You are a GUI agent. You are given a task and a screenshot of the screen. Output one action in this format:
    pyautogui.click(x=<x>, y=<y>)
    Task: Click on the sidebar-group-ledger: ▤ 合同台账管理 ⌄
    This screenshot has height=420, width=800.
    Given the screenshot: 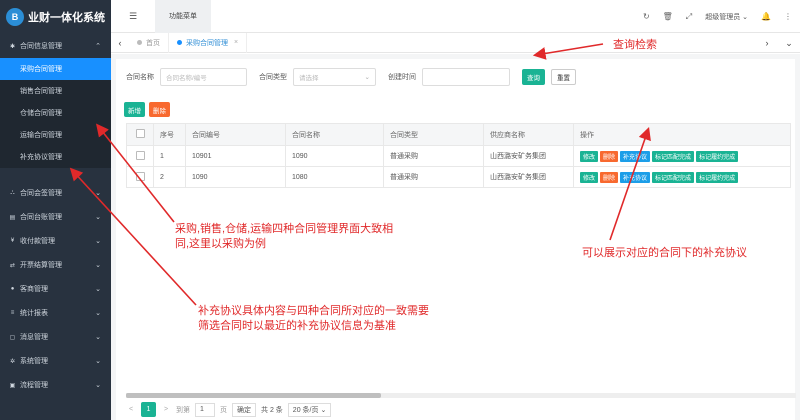 What is the action you would take?
    pyautogui.click(x=55, y=217)
    